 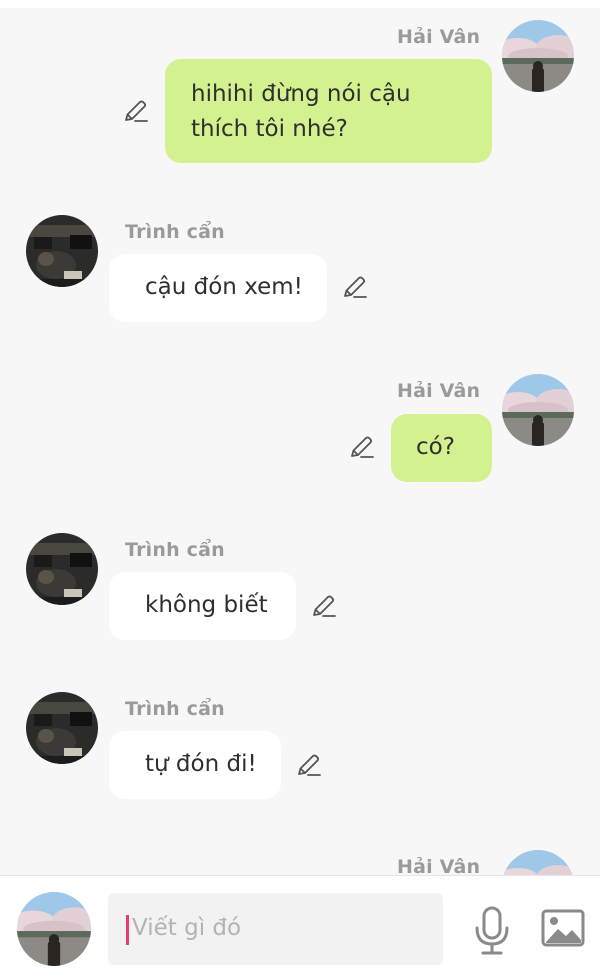 I want to click on message-text: cậu đón xem!, so click(x=224, y=287).